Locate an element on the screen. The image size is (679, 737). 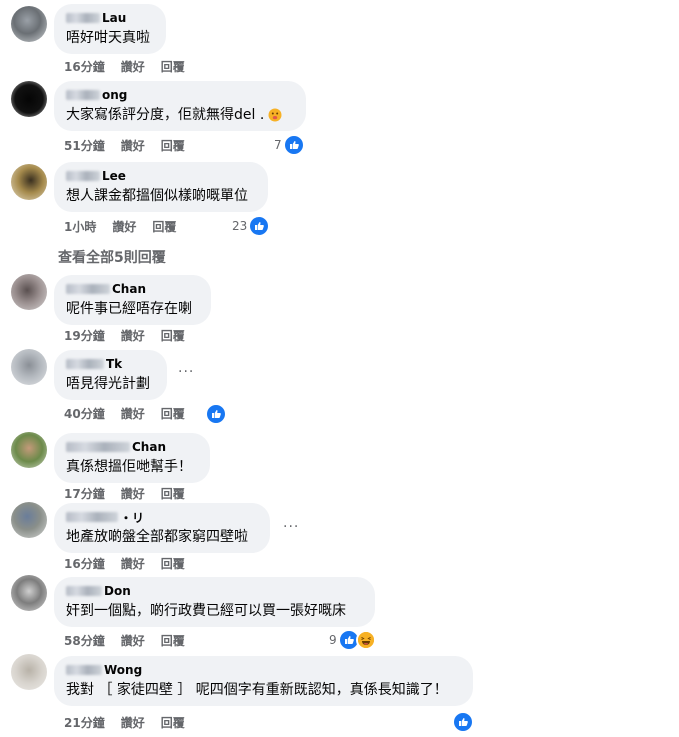
comment-meta: 1小時 讚好 回覆 is located at coordinates (128, 226).